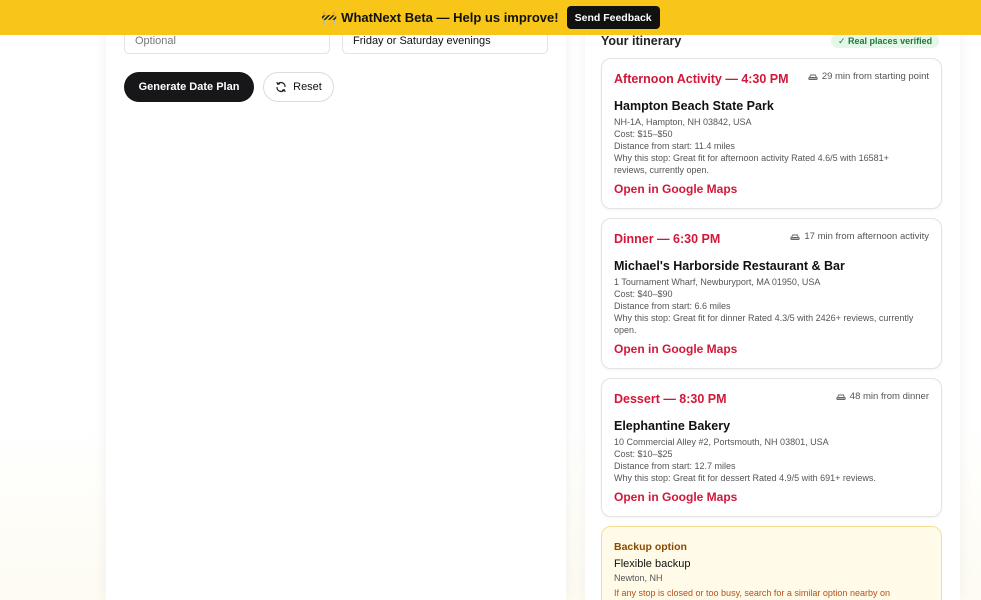 This screenshot has width=981, height=600. Describe the element at coordinates (672, 426) in the screenshot. I see `place-name: Elephantine Bakery` at that location.